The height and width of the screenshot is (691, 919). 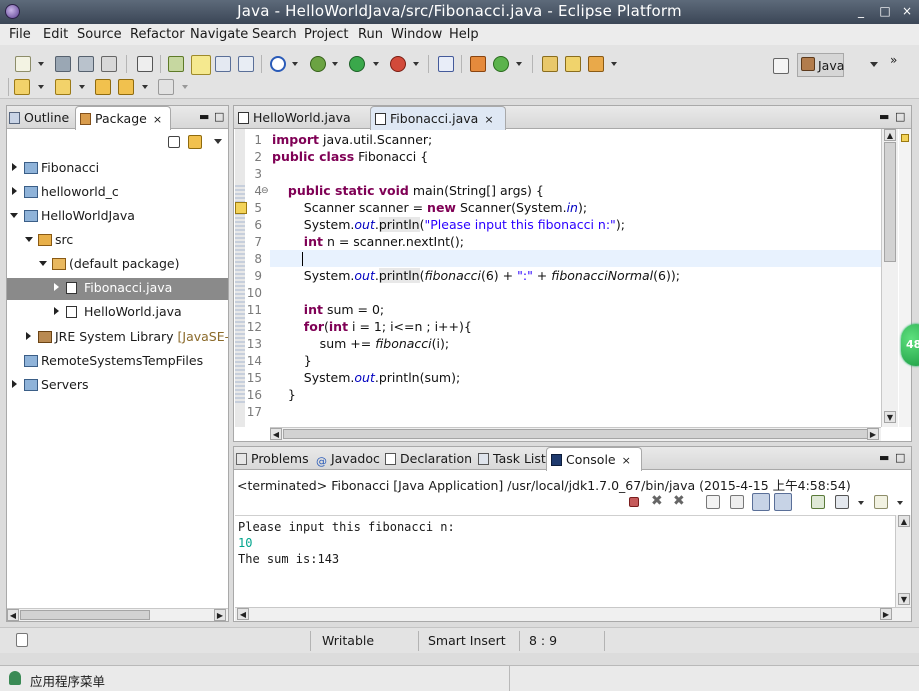 What do you see at coordinates (575, 434) in the screenshot?
I see `editor-horizontal-scrollbar: ◀ ▶` at bounding box center [575, 434].